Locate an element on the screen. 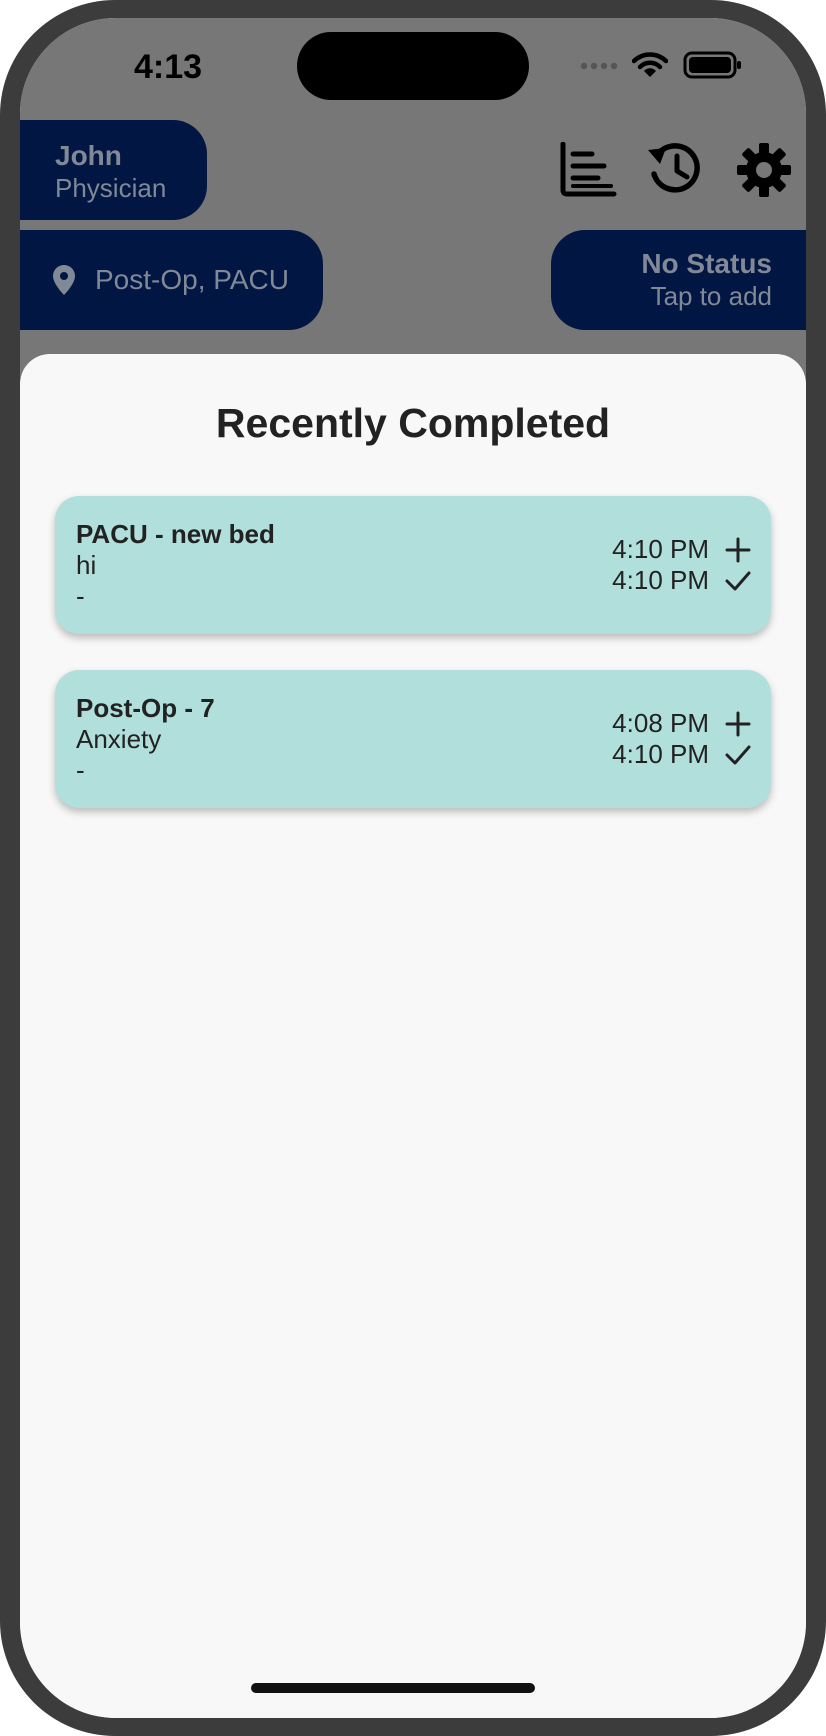  settings-icon is located at coordinates (764, 170).